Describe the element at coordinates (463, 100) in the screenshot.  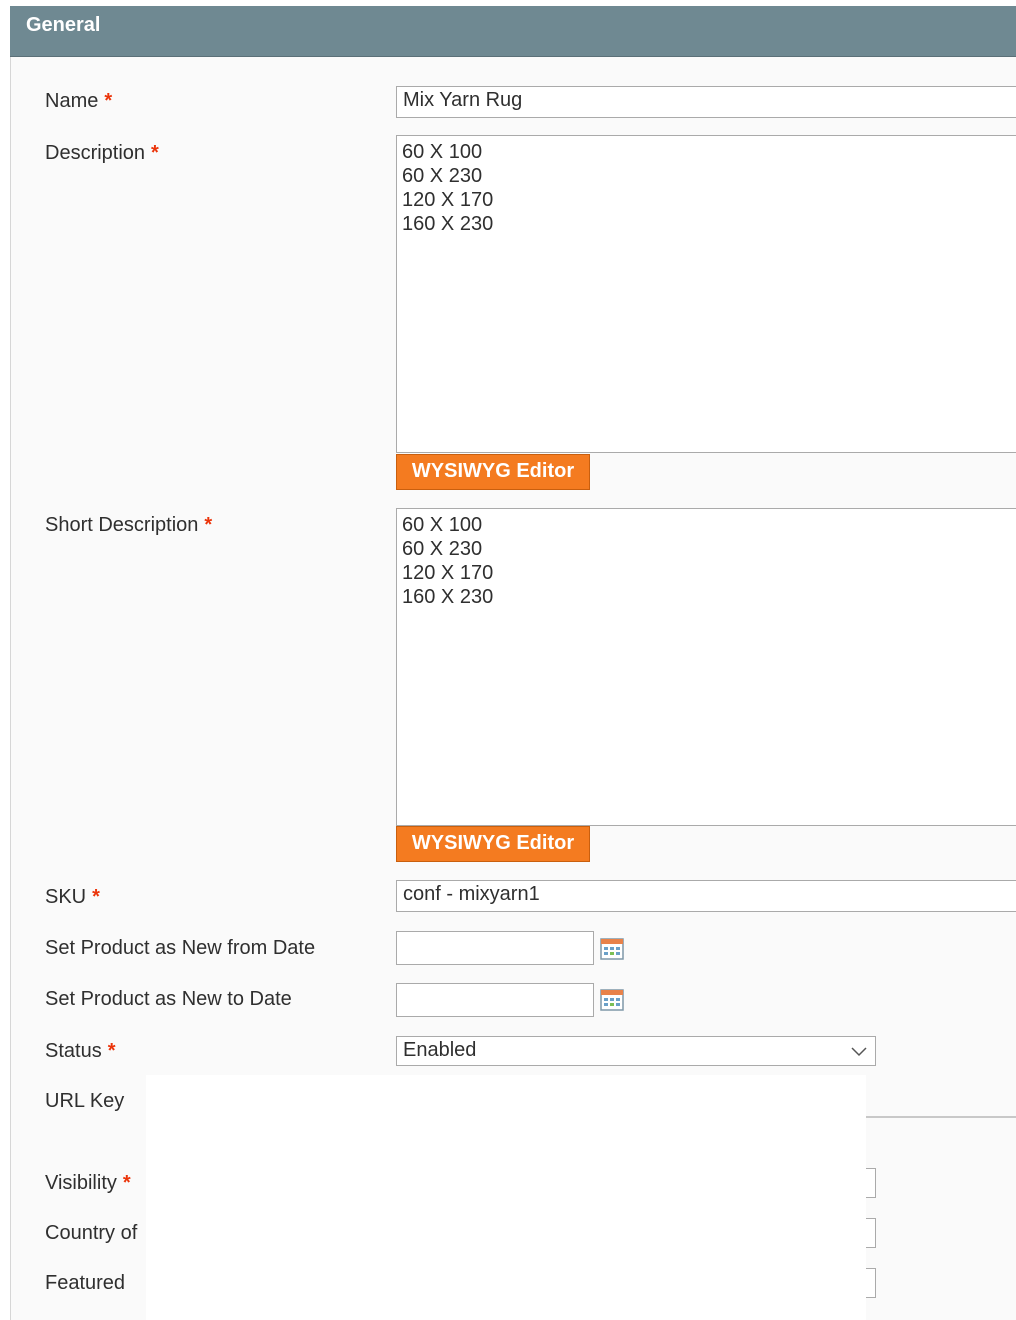
I see `name-input-value: Mix Yarn Rug` at that location.